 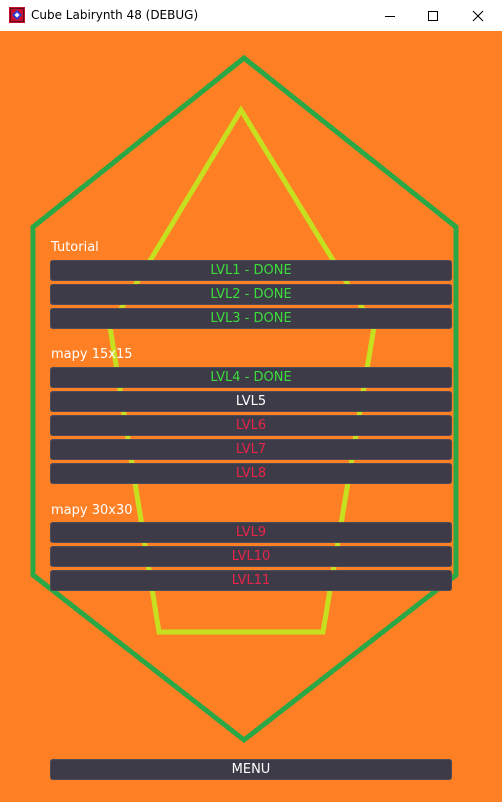 What do you see at coordinates (251, 377) in the screenshot?
I see `level-button-4: LVL4 - DONE` at bounding box center [251, 377].